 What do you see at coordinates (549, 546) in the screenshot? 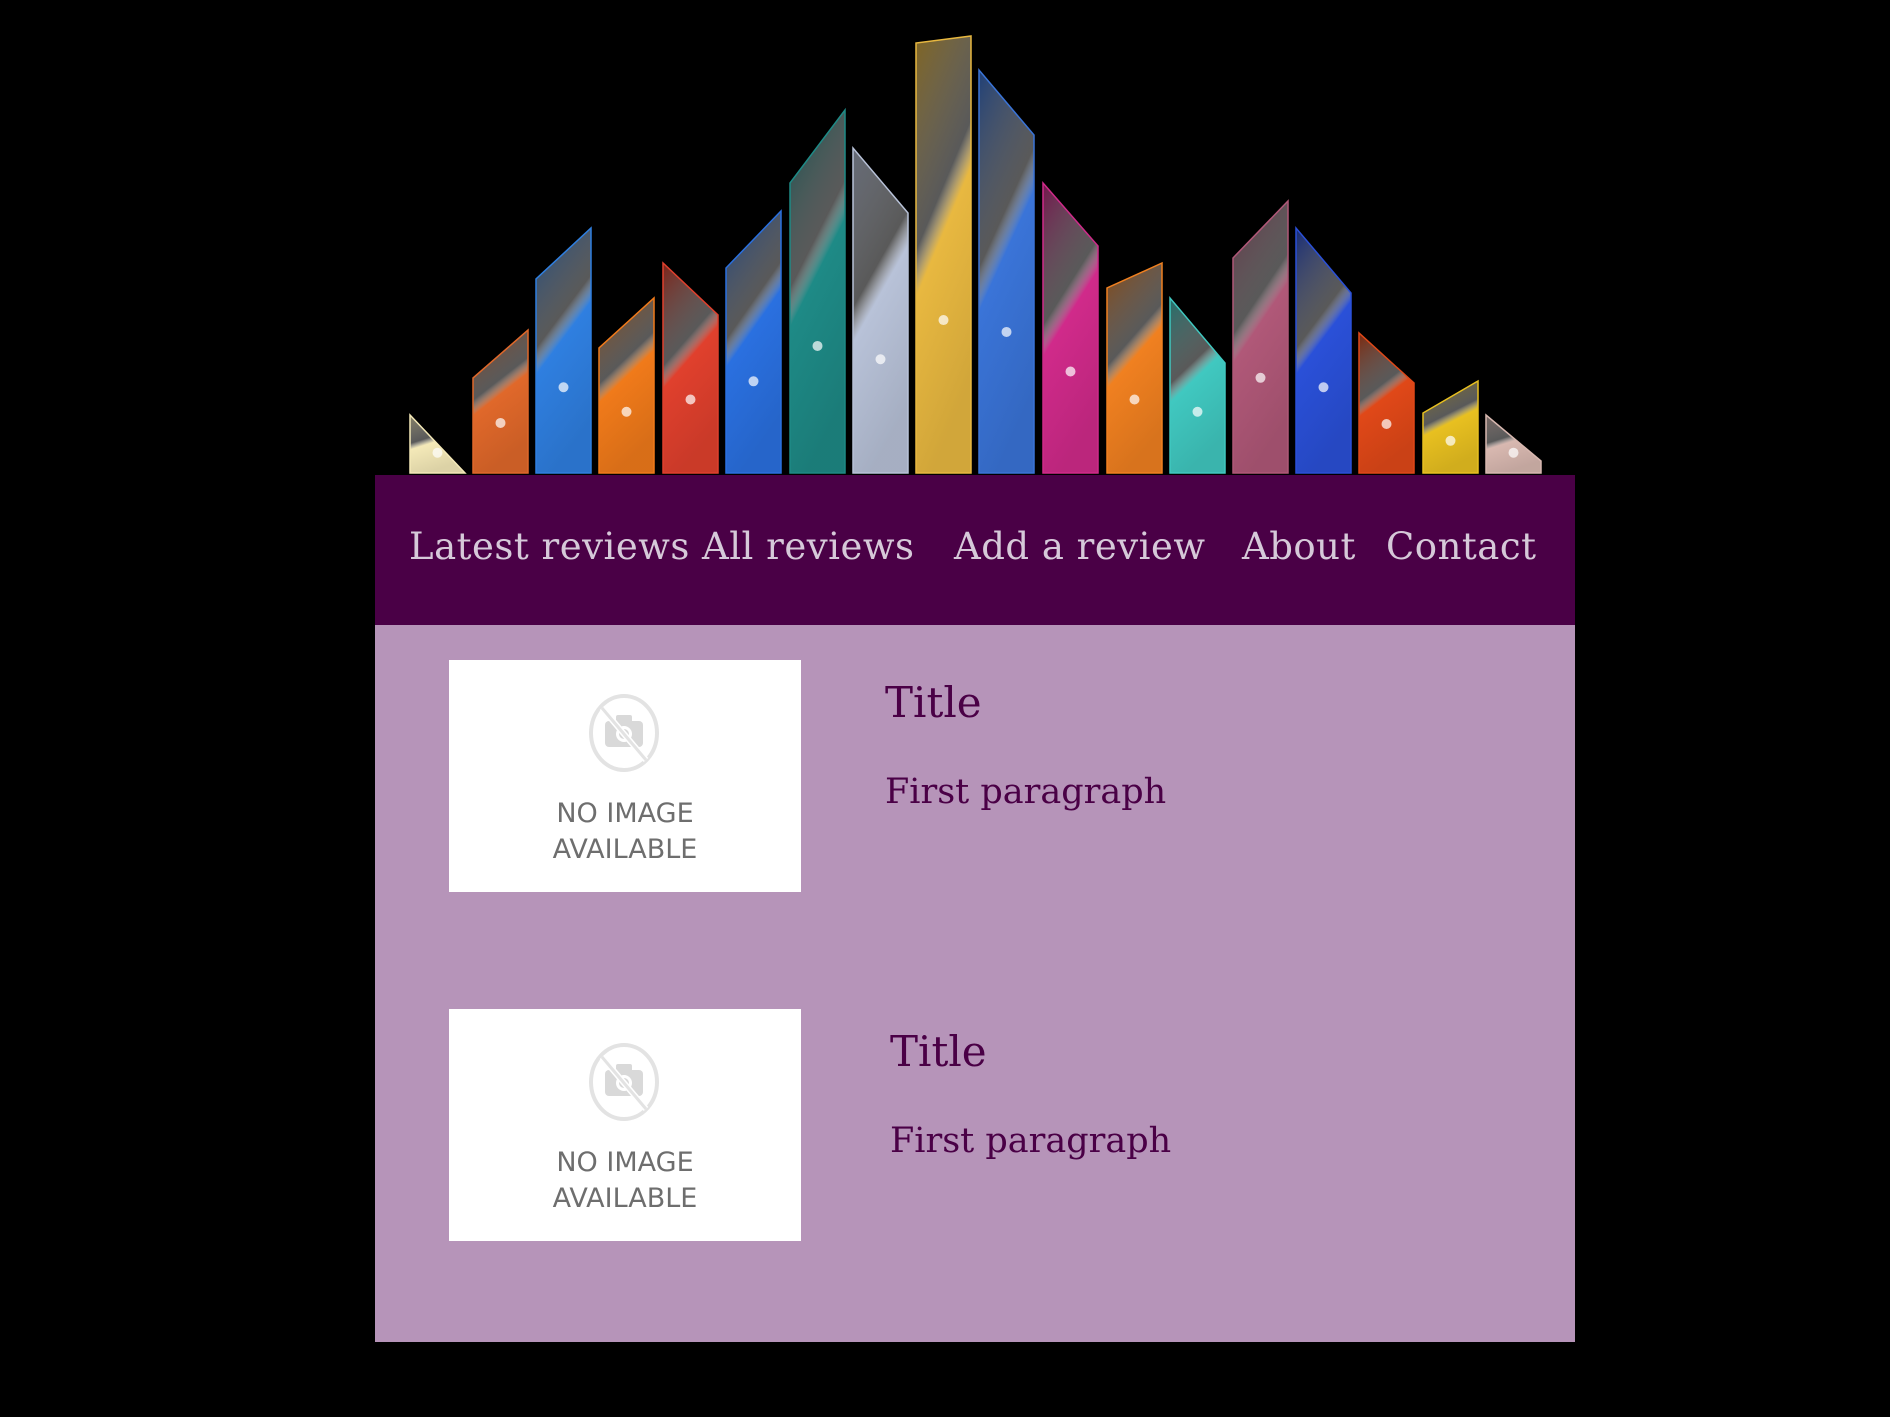
I see `nav-latest-reviews: Latest reviews` at bounding box center [549, 546].